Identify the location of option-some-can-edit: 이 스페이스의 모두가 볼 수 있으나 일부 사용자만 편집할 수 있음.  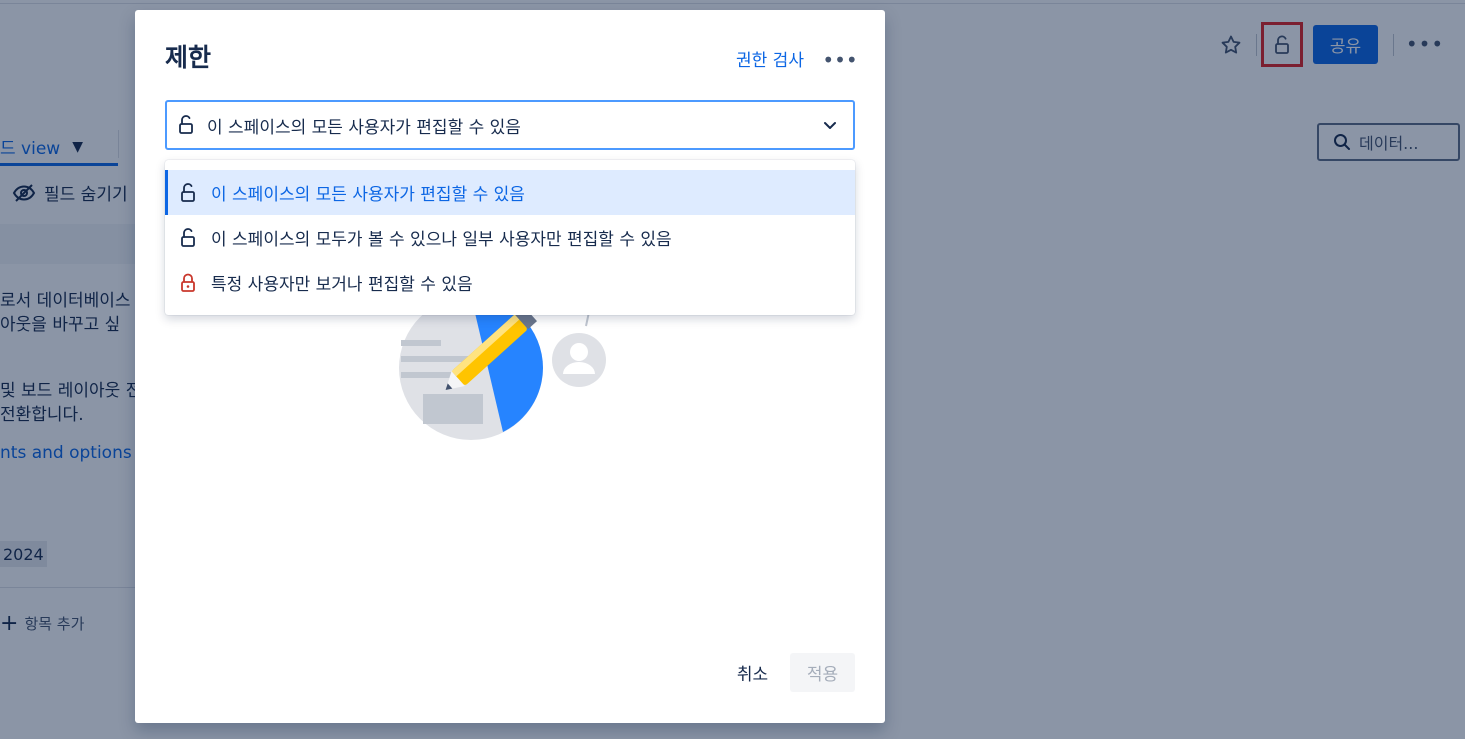
(510, 237).